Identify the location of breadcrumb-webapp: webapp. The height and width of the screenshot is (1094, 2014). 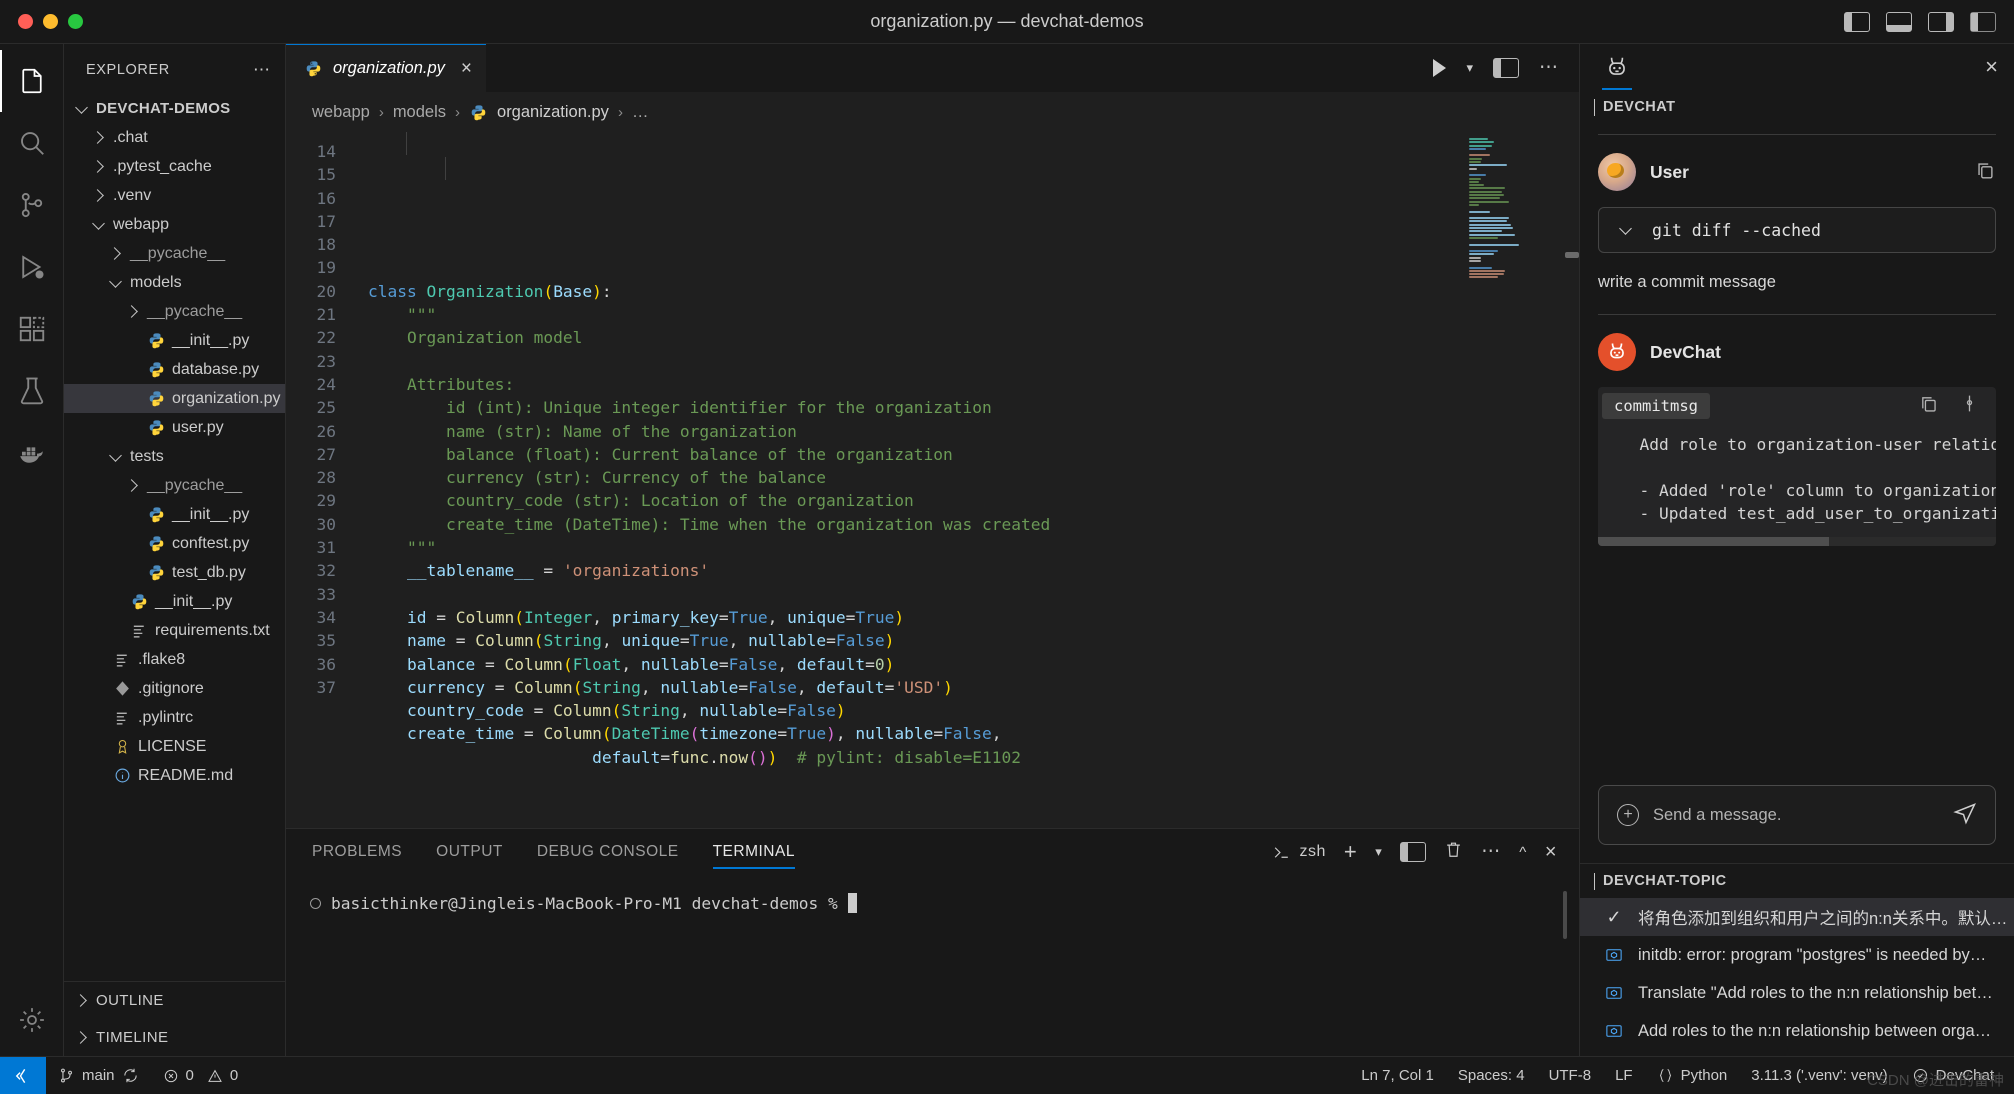
(341, 112).